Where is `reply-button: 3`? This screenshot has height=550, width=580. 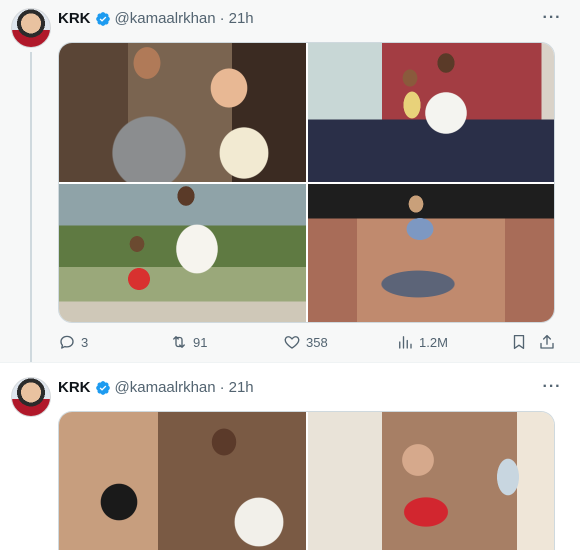 reply-button: 3 is located at coordinates (73, 342).